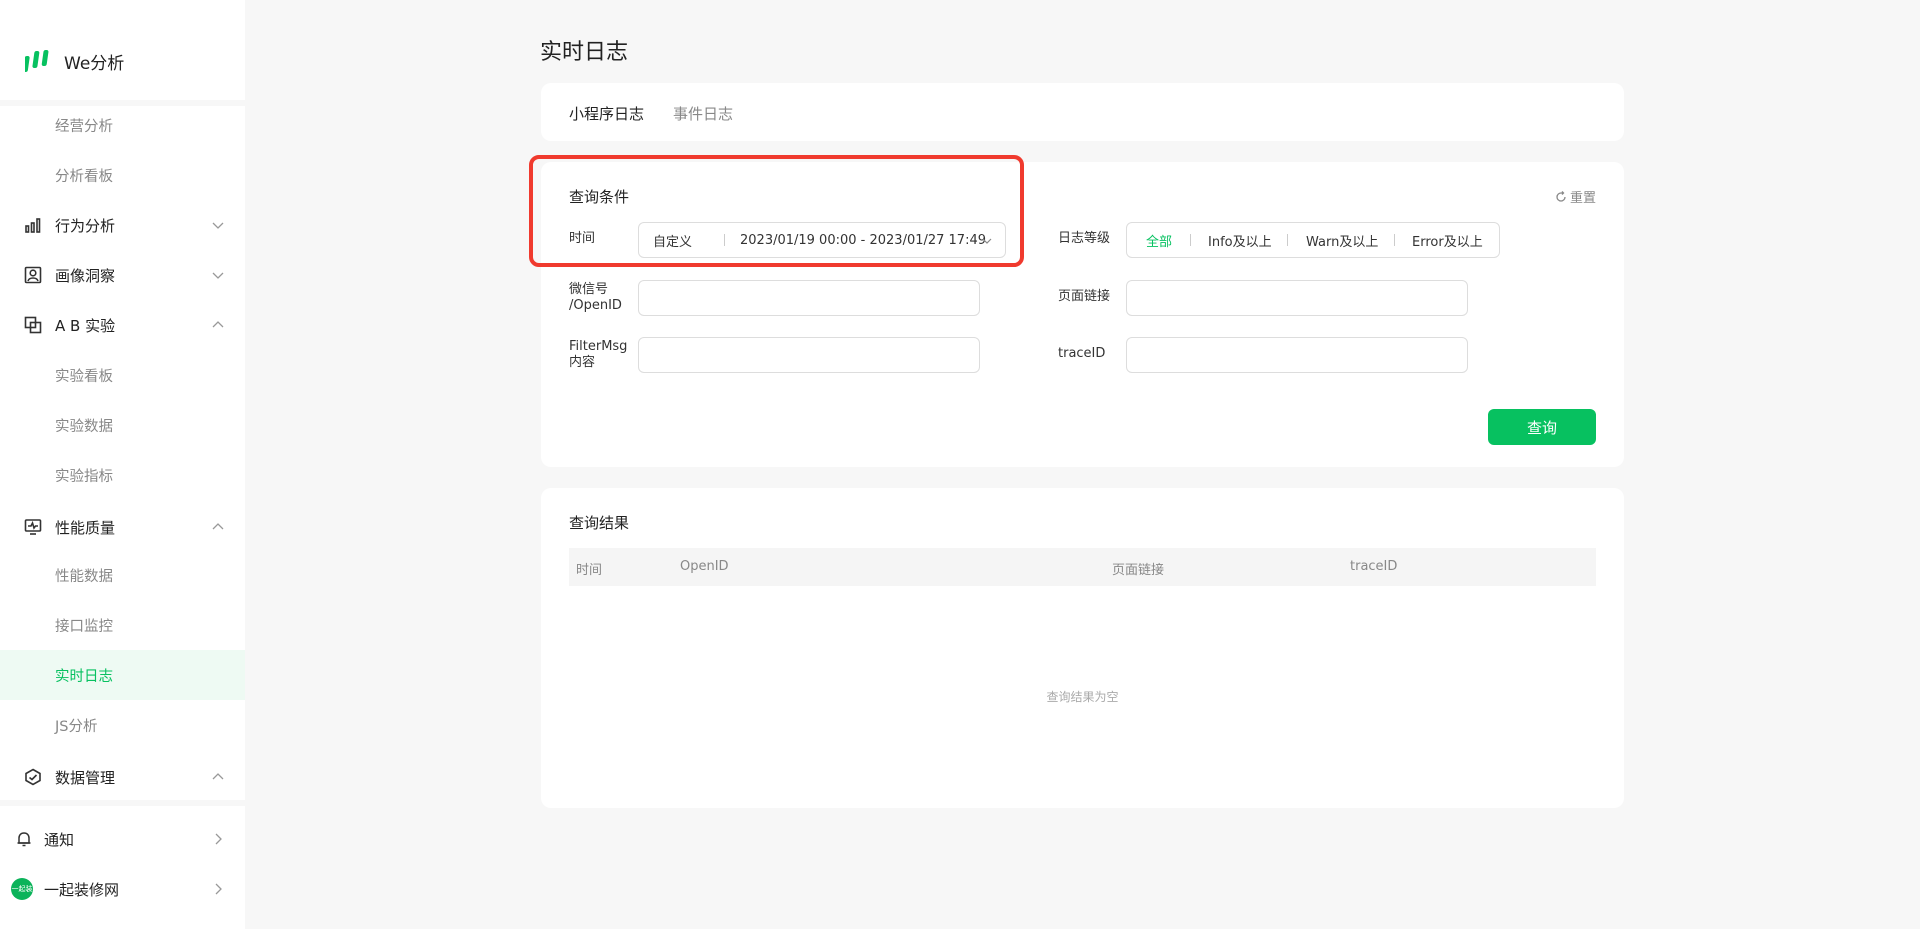 This screenshot has width=1920, height=929. Describe the element at coordinates (1138, 570) in the screenshot. I see `column-header-page-link: 页面链接` at that location.